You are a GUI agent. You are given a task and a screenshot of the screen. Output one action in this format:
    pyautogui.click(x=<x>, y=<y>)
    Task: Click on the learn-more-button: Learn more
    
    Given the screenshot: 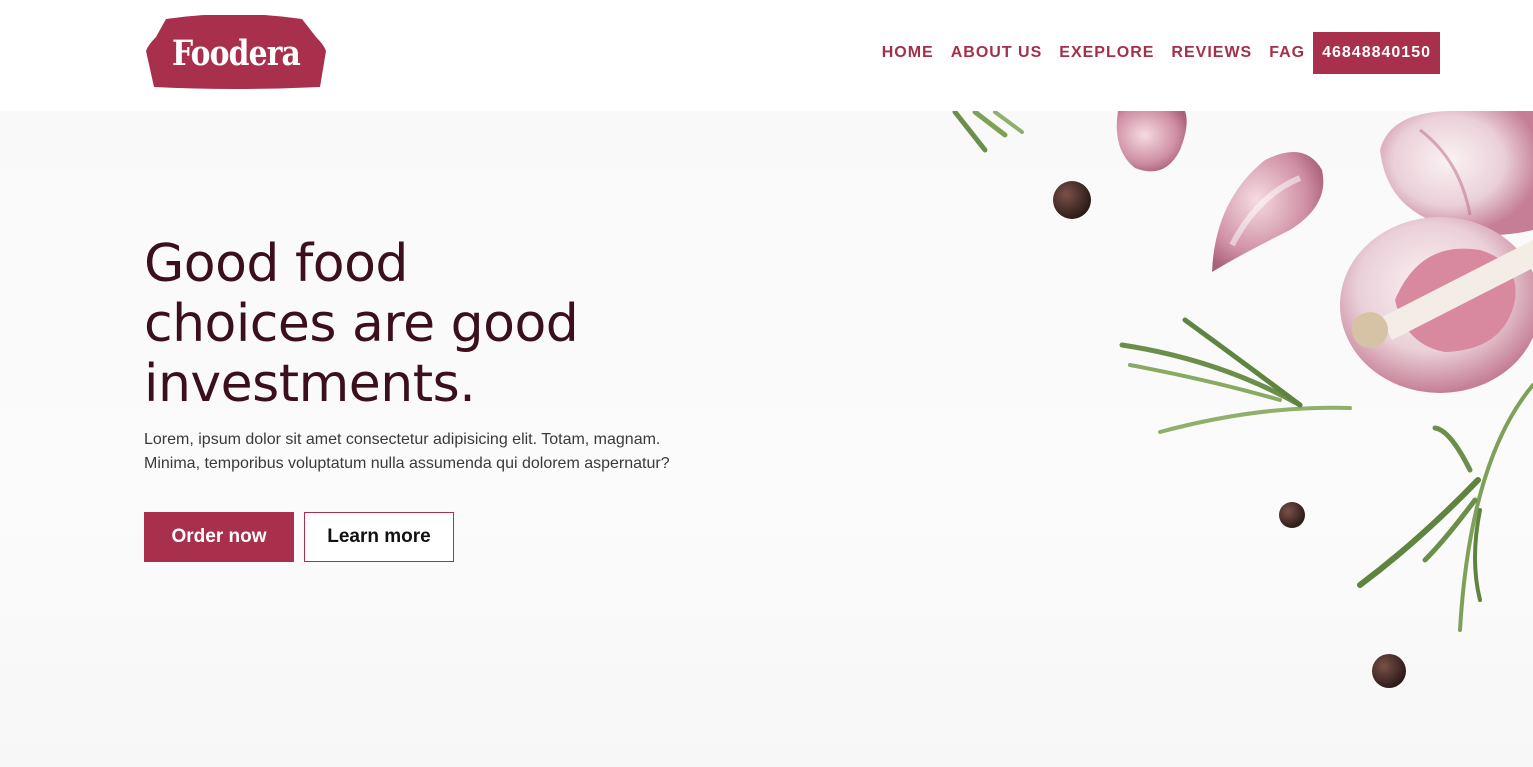 What is the action you would take?
    pyautogui.click(x=379, y=537)
    